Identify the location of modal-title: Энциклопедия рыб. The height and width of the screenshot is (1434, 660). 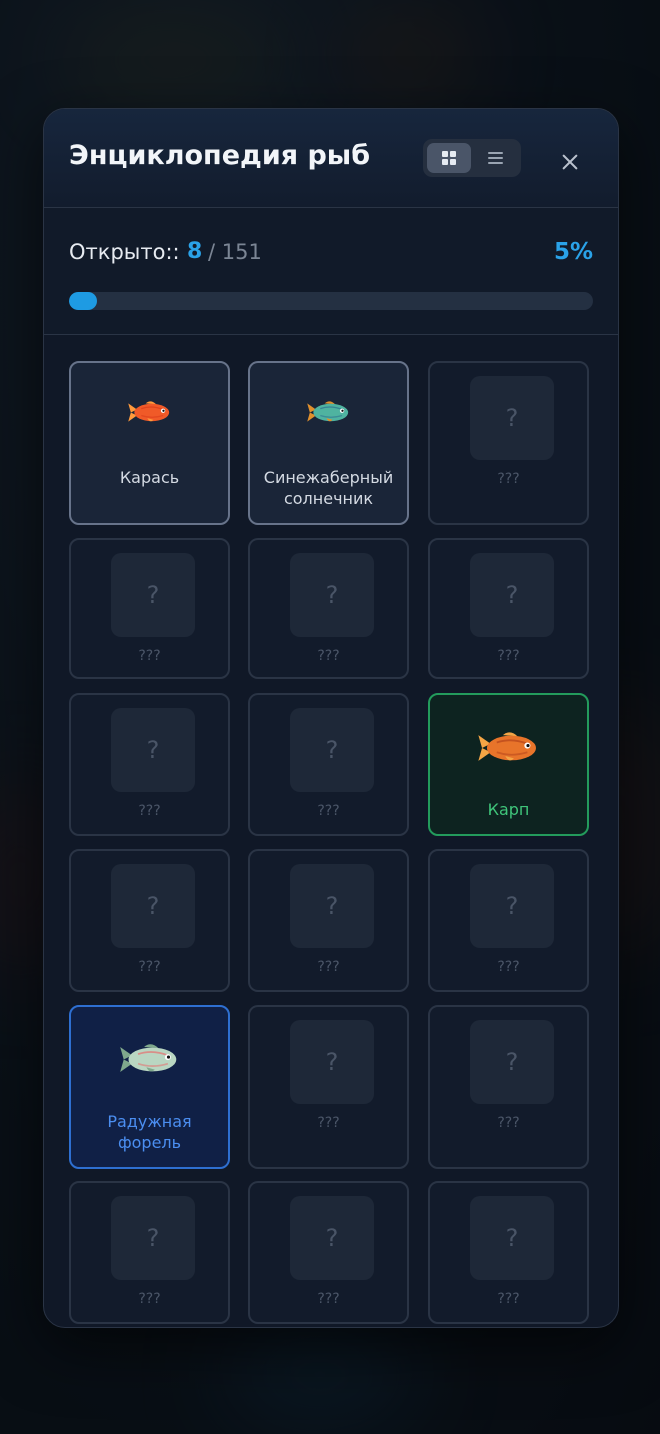
(220, 155).